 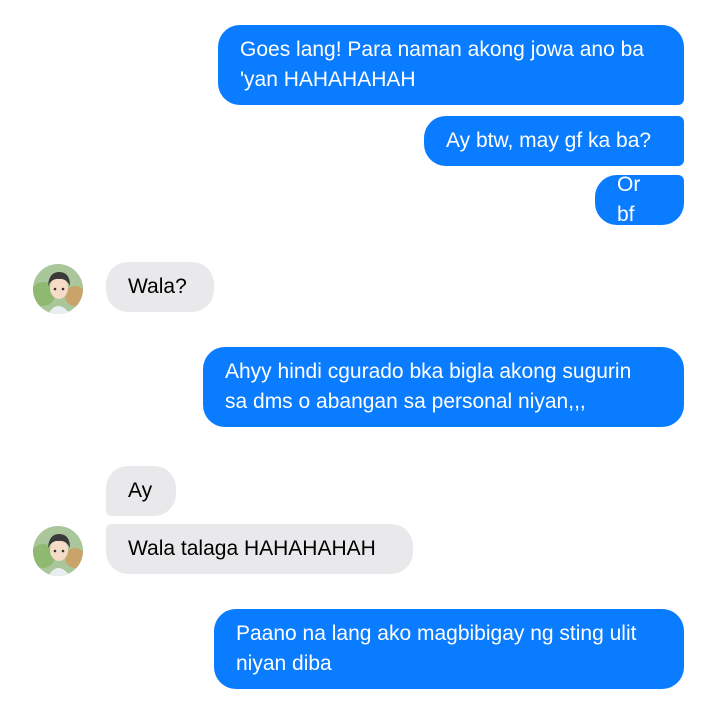 What do you see at coordinates (639, 199) in the screenshot?
I see `sent-message-bubble: Or bf` at bounding box center [639, 199].